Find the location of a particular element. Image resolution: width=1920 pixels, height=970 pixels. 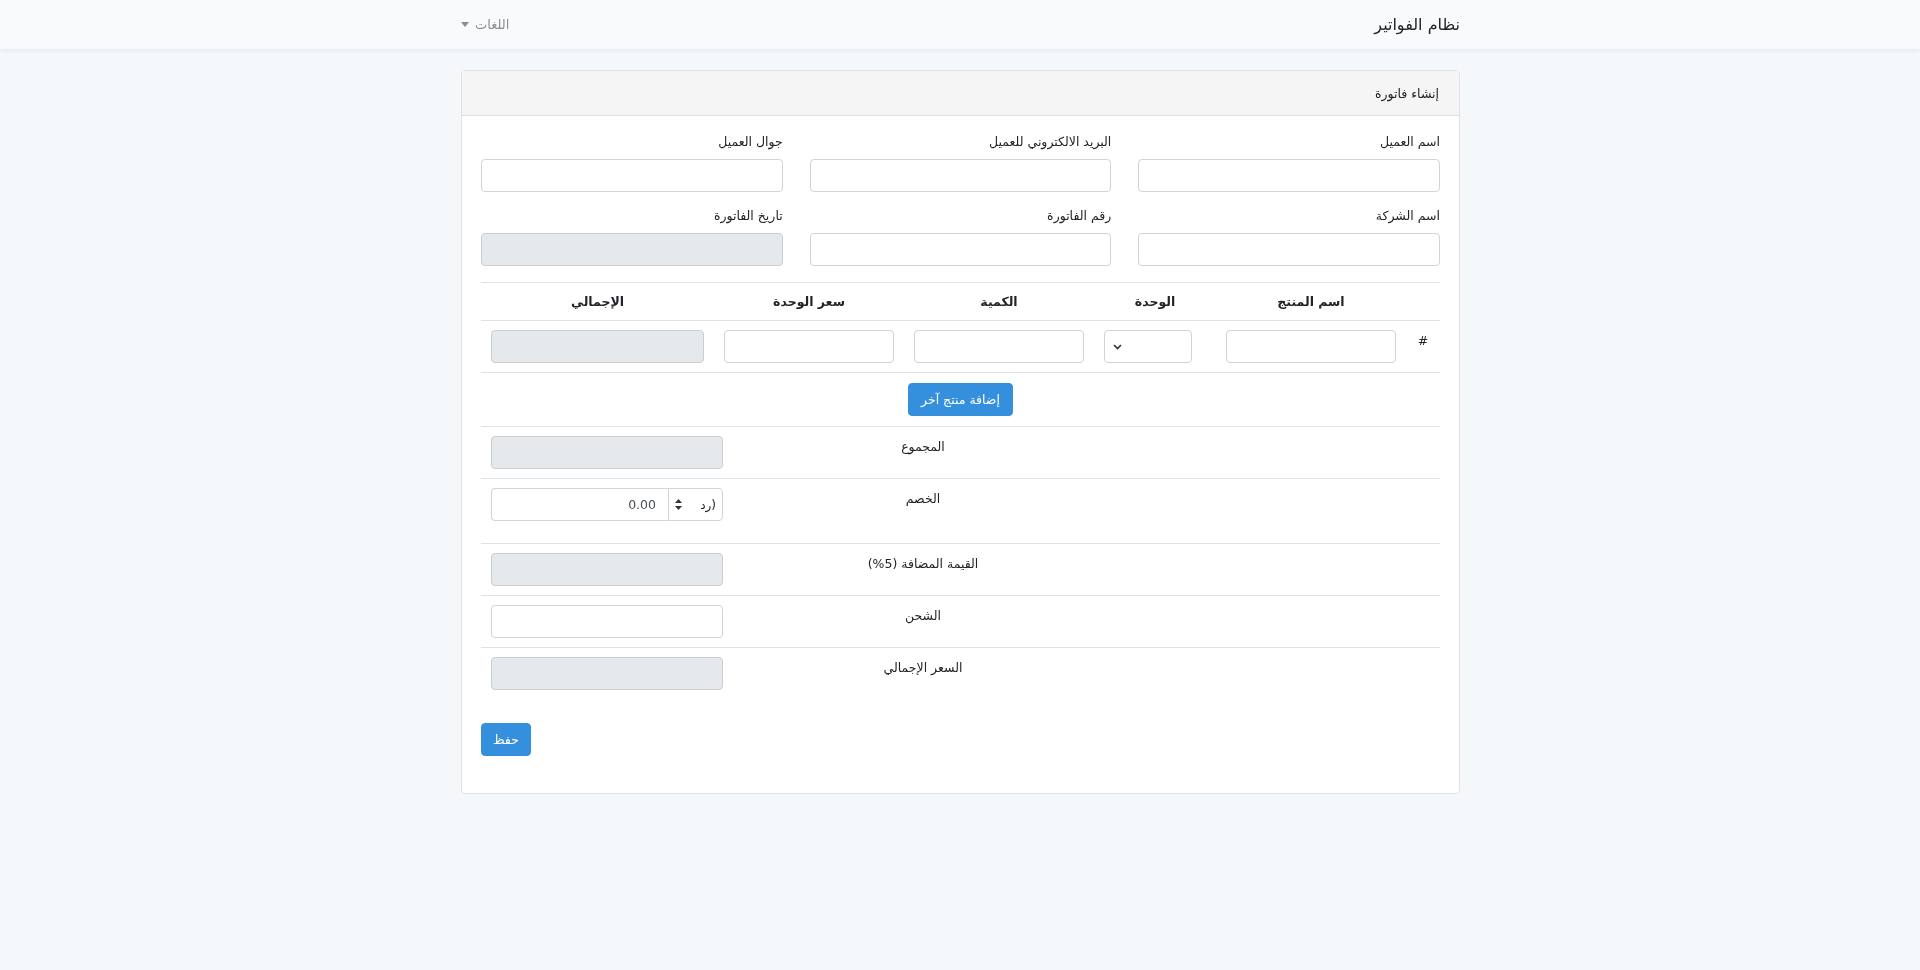

total-label: الخصم is located at coordinates (923, 499).